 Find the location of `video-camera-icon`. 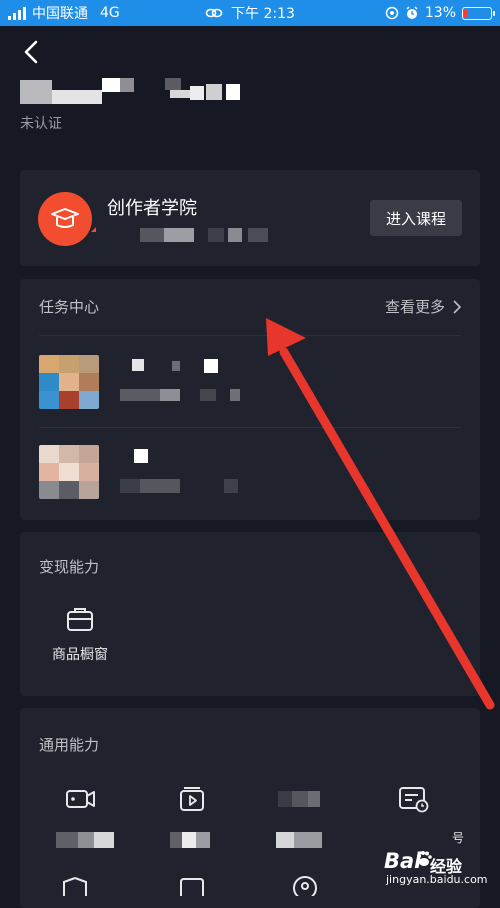

video-camera-icon is located at coordinates (80, 799).